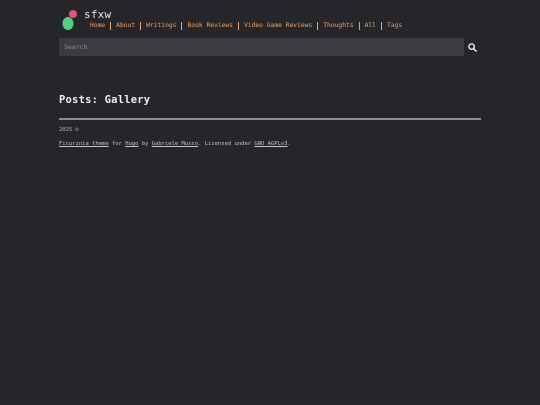 Image resolution: width=540 pixels, height=405 pixels. What do you see at coordinates (84, 144) in the screenshot?
I see `theme-link: Ficurinia theme` at bounding box center [84, 144].